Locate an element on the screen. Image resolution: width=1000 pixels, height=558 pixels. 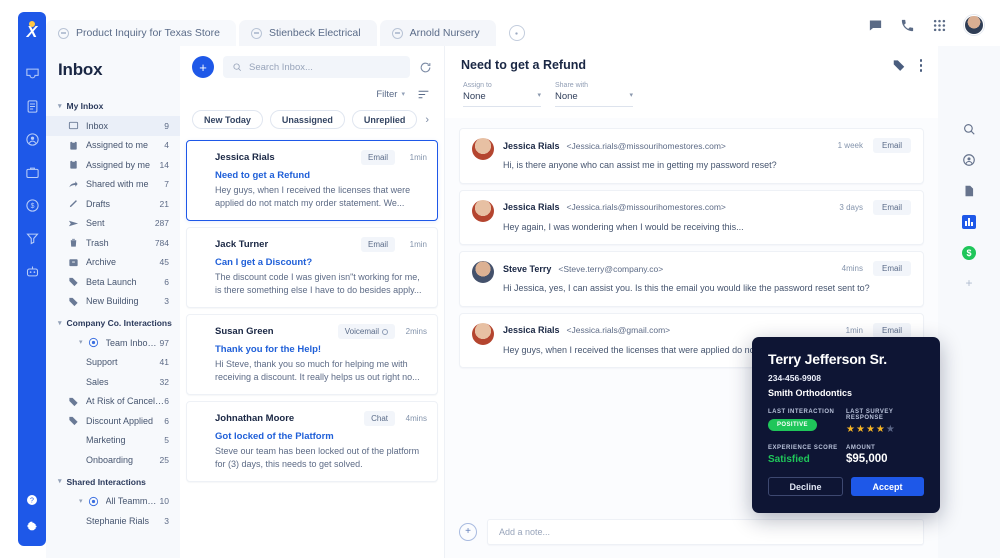
document-icon is located at coordinates (969, 191).